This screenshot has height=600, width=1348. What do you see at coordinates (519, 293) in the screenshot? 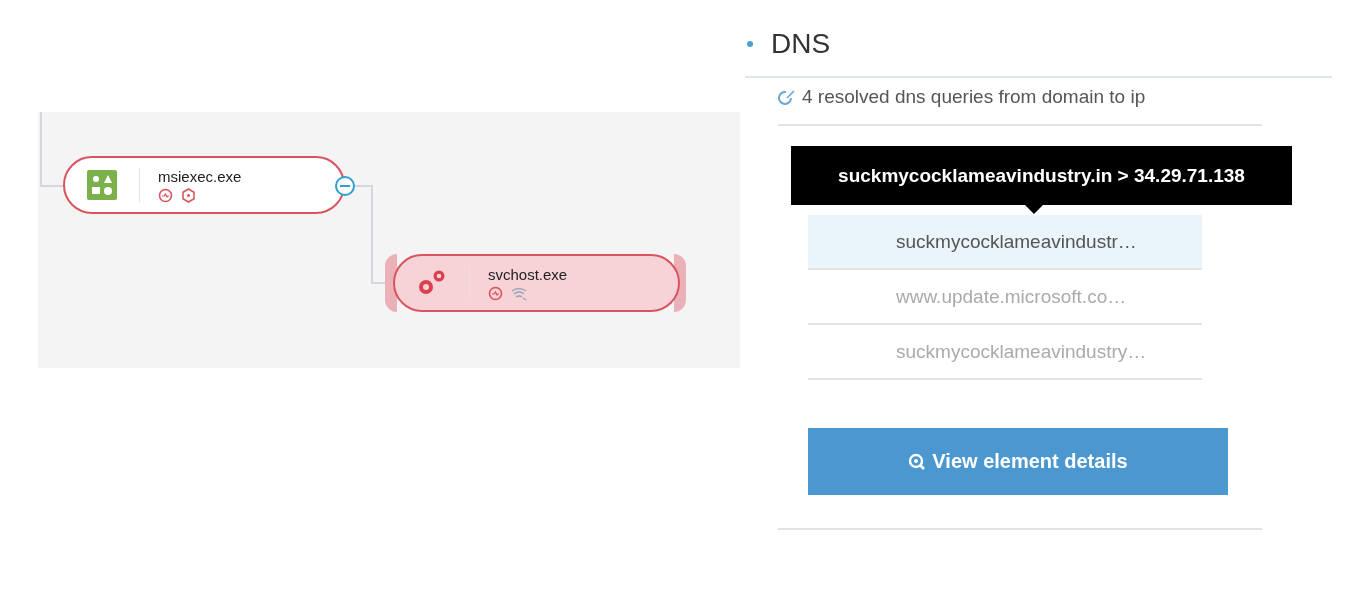
I see `network-icon` at bounding box center [519, 293].